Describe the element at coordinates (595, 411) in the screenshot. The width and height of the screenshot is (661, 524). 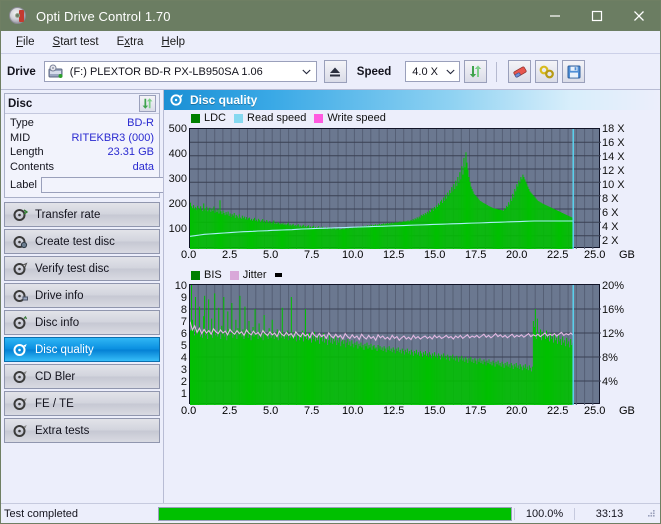
I see `bis-xtick-10: 25.0` at that location.